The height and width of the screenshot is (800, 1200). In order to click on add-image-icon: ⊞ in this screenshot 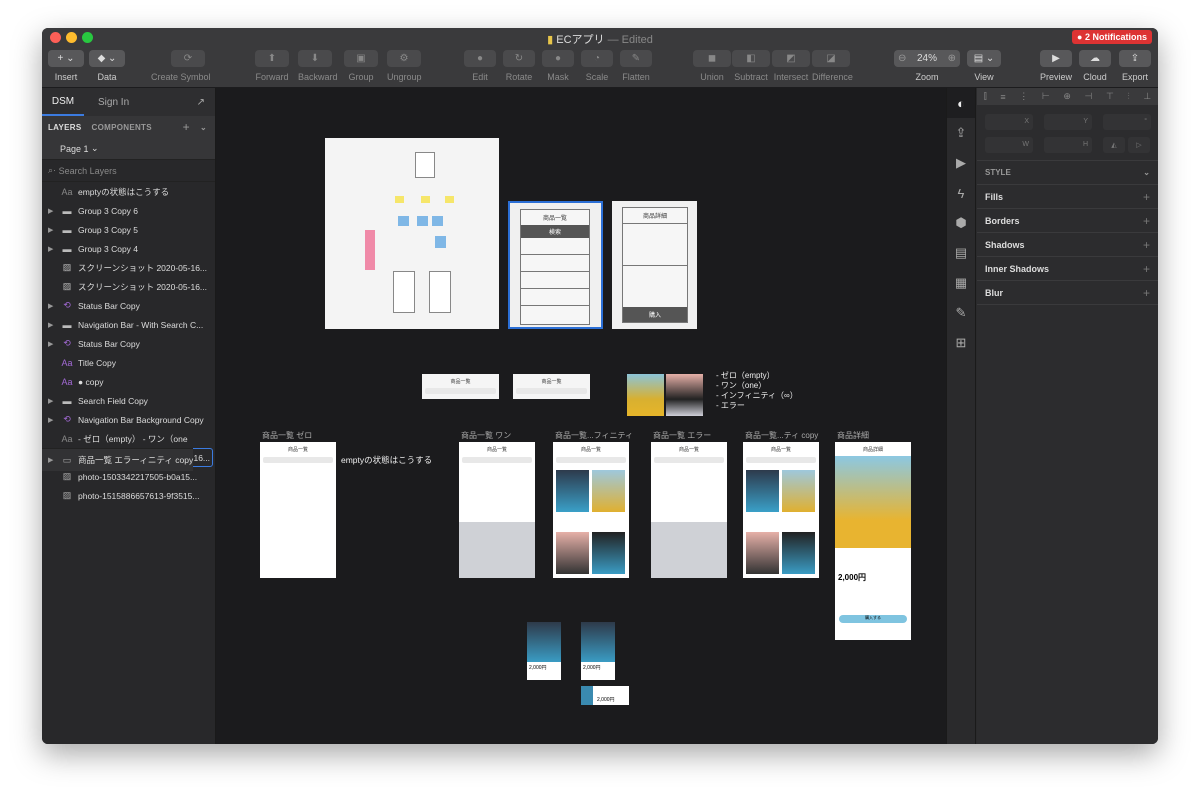, I will do `click(961, 343)`.